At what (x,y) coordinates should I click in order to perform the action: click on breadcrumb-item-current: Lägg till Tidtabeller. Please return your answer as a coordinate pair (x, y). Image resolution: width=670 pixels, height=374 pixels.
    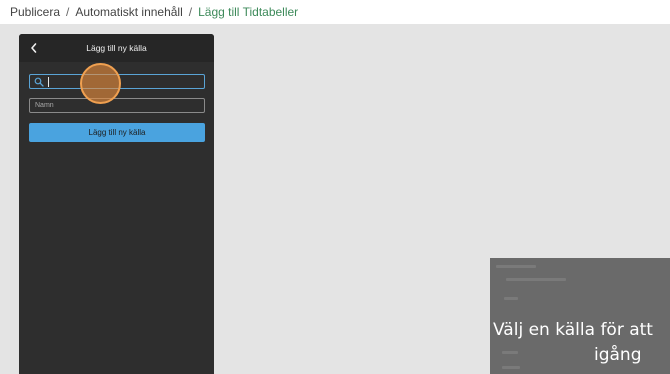
    Looking at the image, I should click on (248, 12).